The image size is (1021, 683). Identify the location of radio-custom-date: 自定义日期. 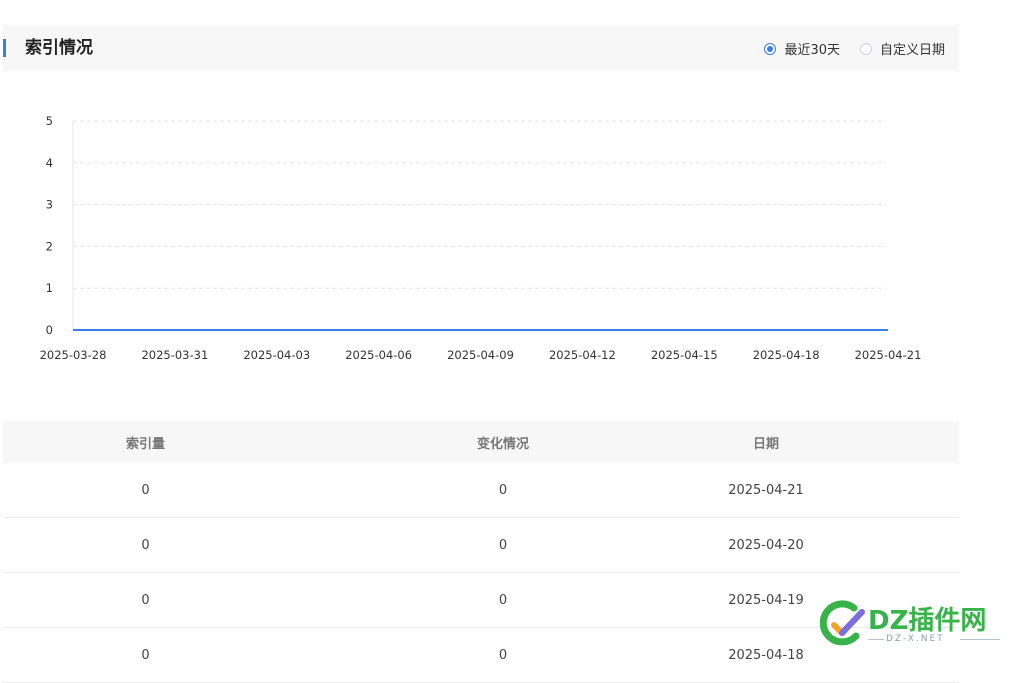
(902, 48).